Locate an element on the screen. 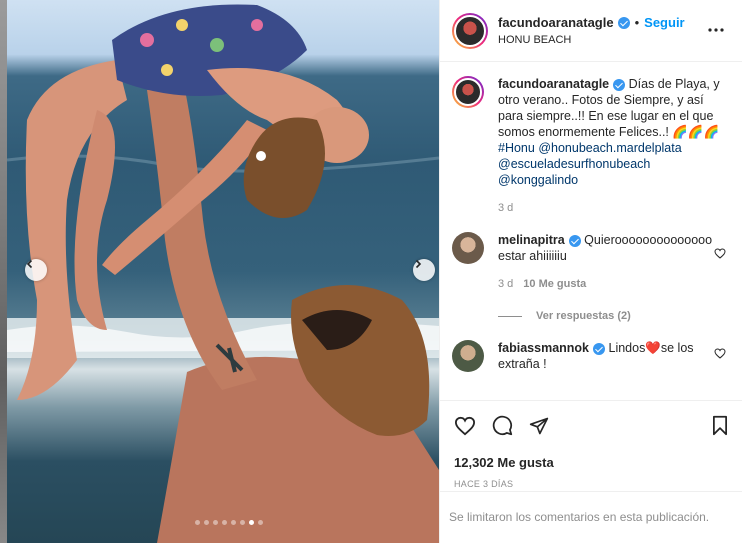  caption-time: 3 d is located at coordinates (506, 208).